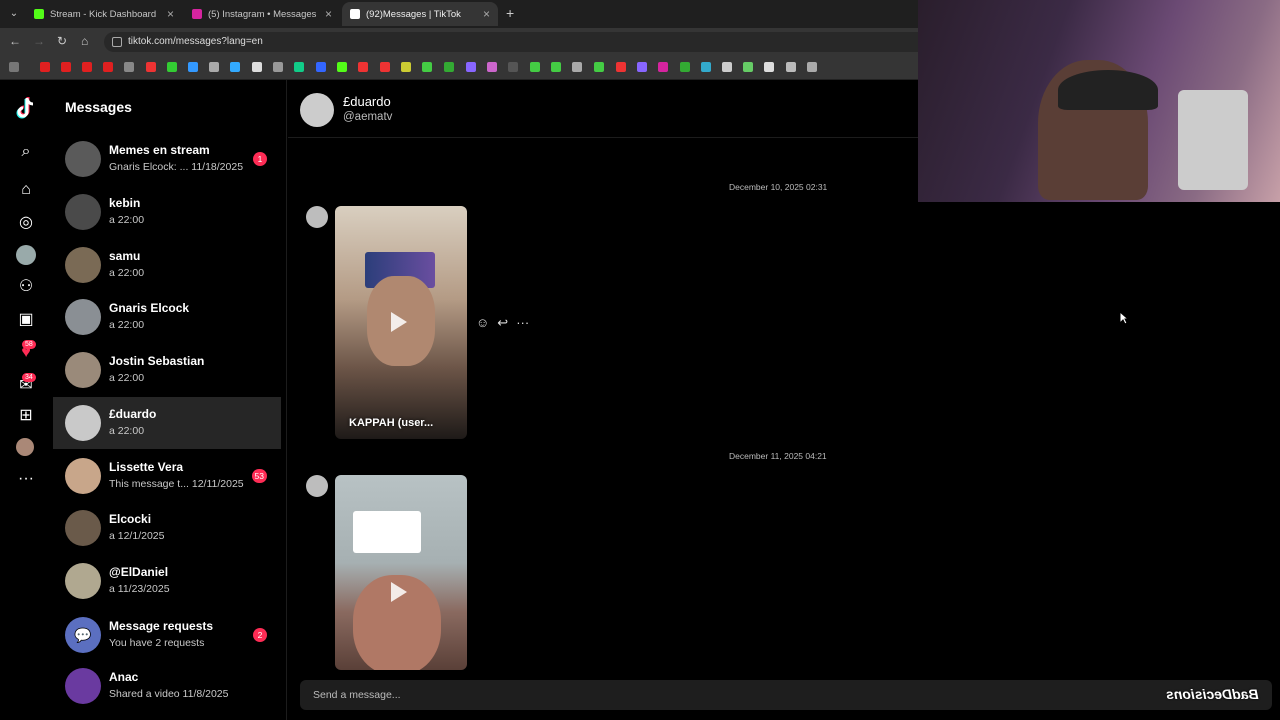 This screenshot has height=720, width=1280. I want to click on reload-icon: ↻, so click(62, 41).